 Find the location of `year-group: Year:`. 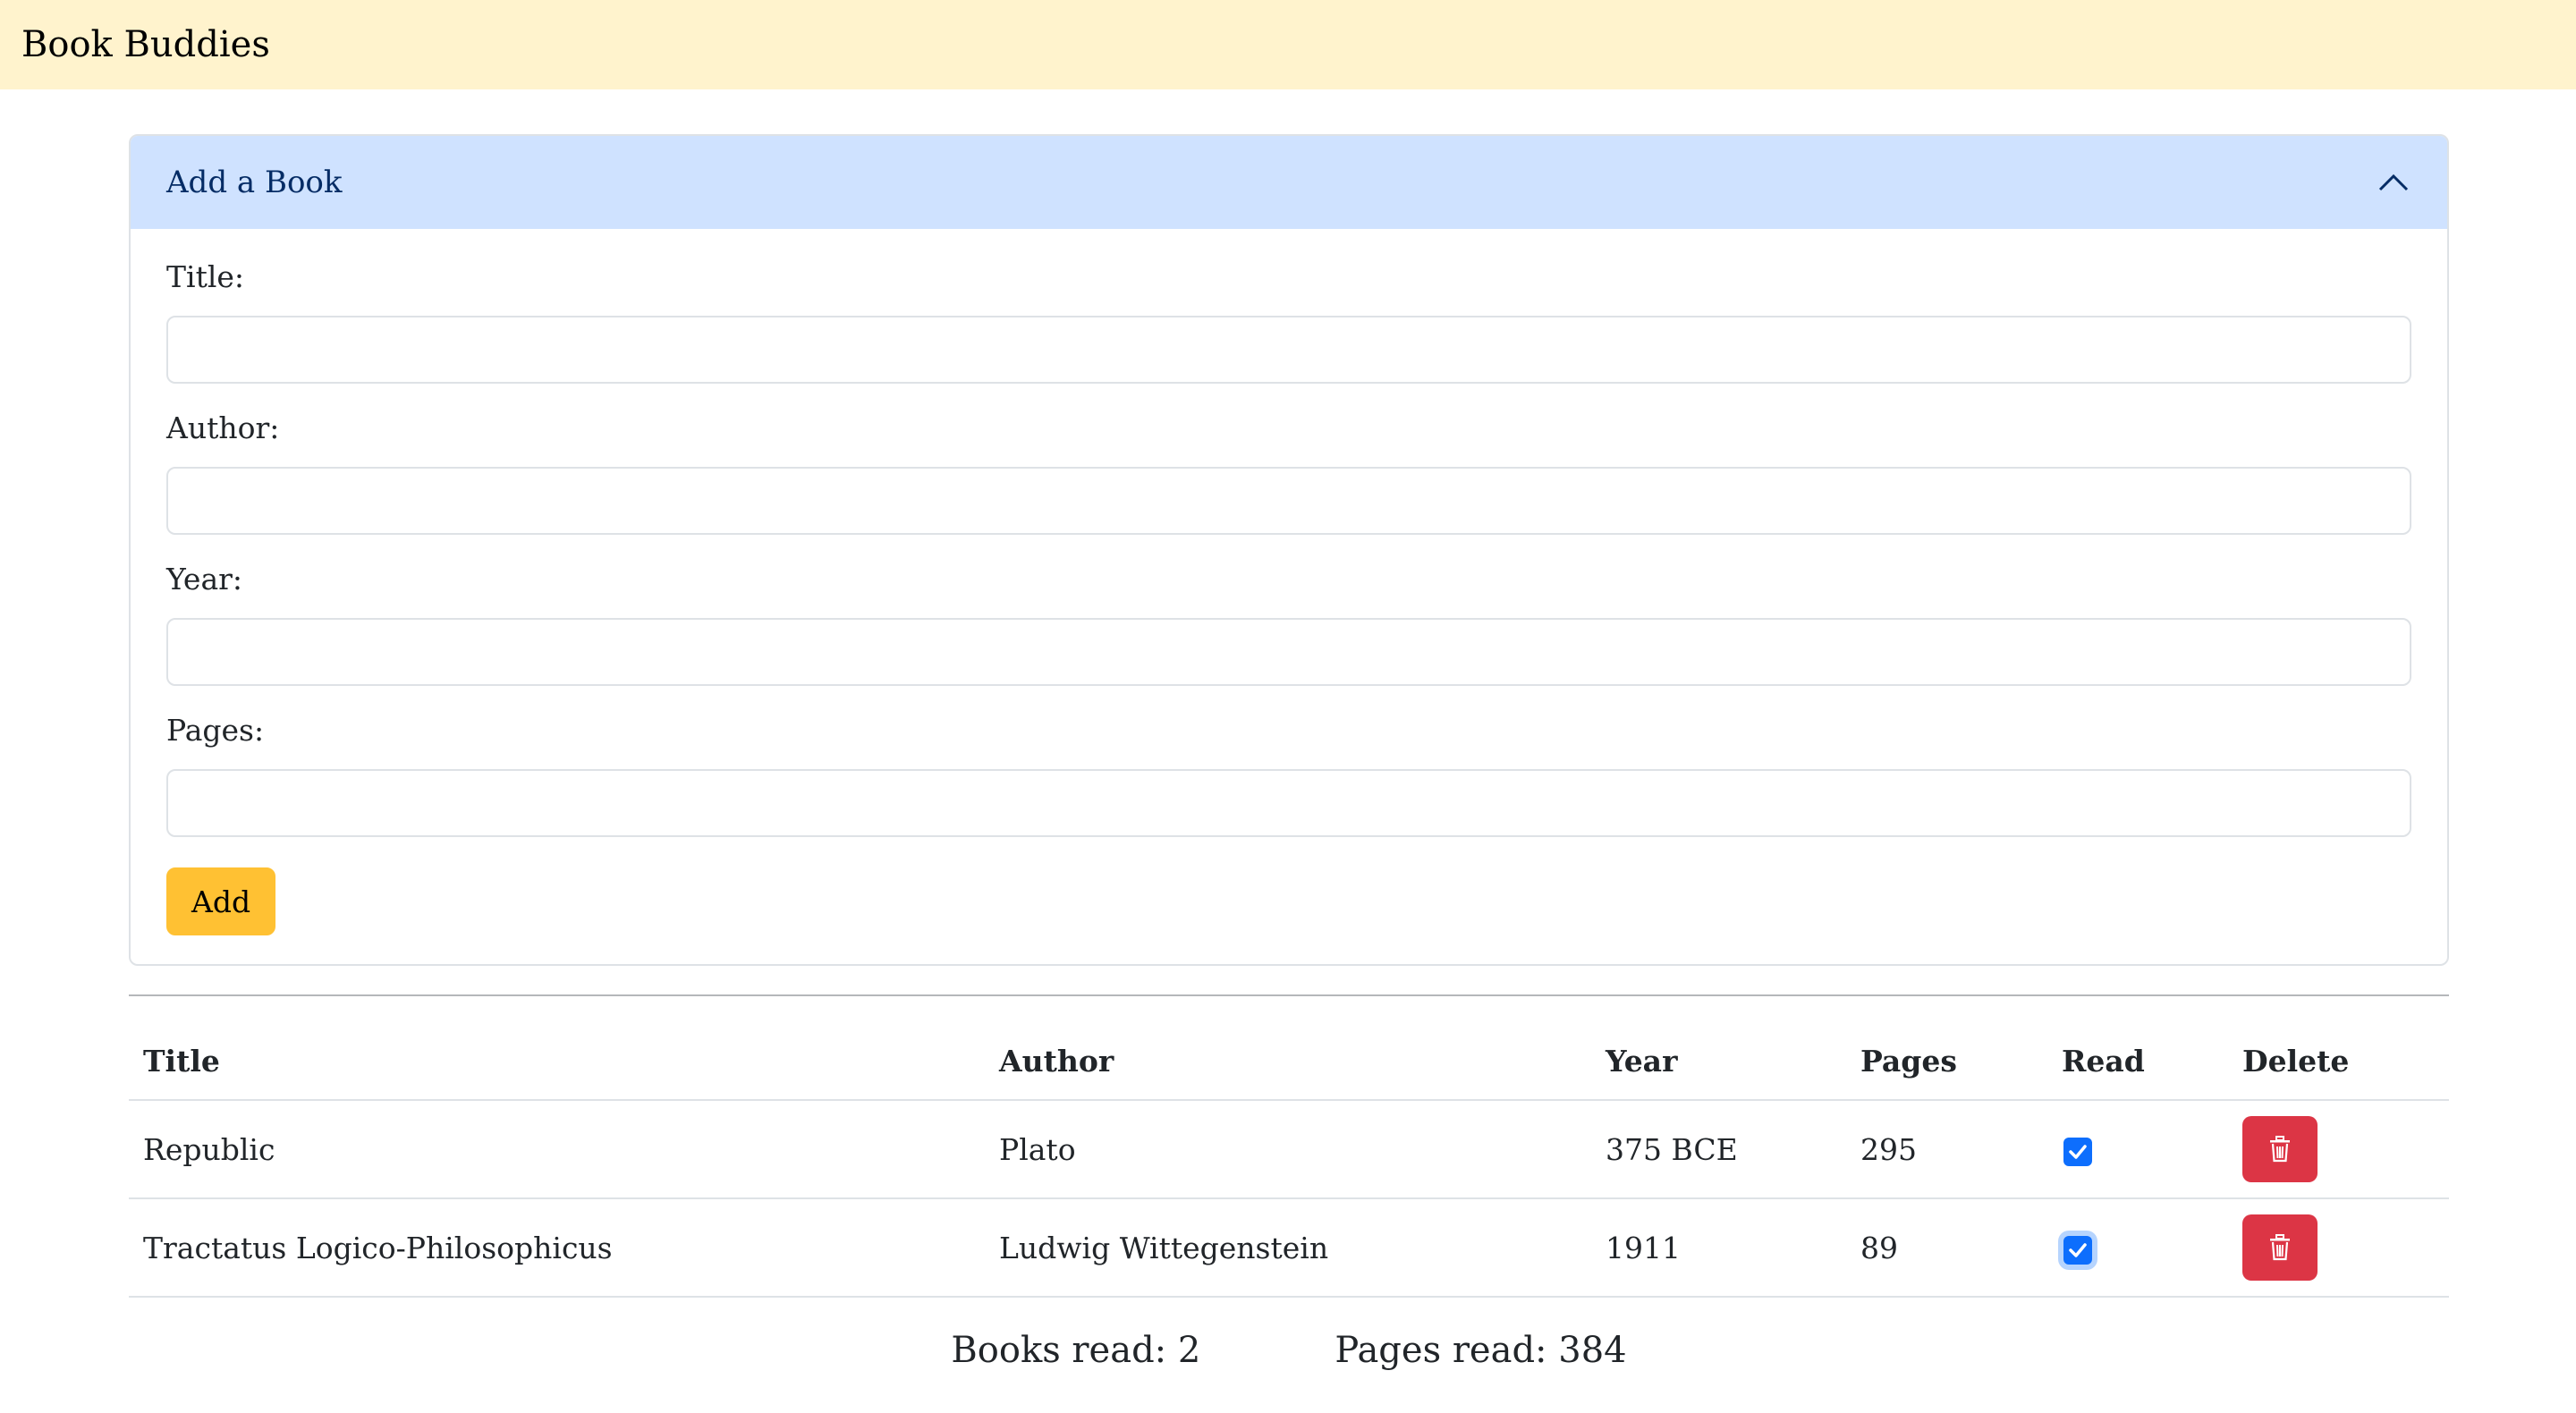

year-group: Year: is located at coordinates (1288, 624).